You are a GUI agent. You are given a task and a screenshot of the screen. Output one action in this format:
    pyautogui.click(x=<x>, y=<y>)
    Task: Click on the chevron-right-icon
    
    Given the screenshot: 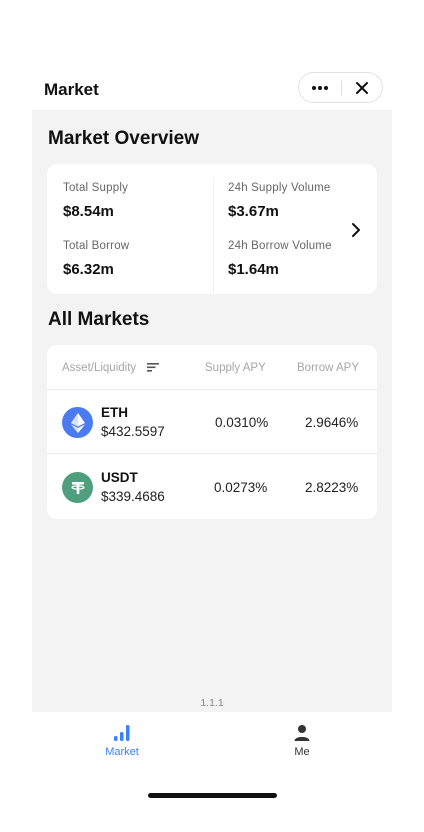 What is the action you would take?
    pyautogui.click(x=356, y=230)
    